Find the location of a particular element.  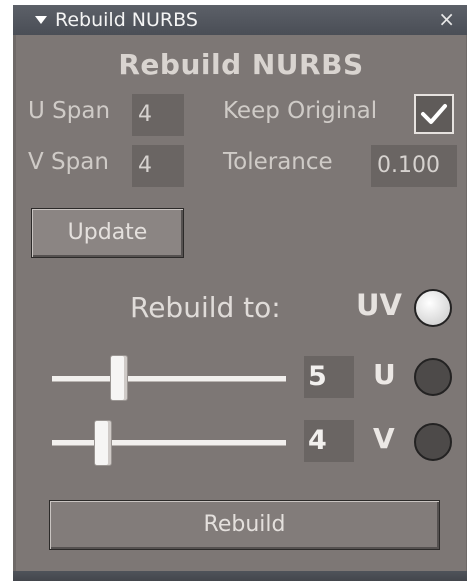

v-option-label: V is located at coordinates (384, 438).